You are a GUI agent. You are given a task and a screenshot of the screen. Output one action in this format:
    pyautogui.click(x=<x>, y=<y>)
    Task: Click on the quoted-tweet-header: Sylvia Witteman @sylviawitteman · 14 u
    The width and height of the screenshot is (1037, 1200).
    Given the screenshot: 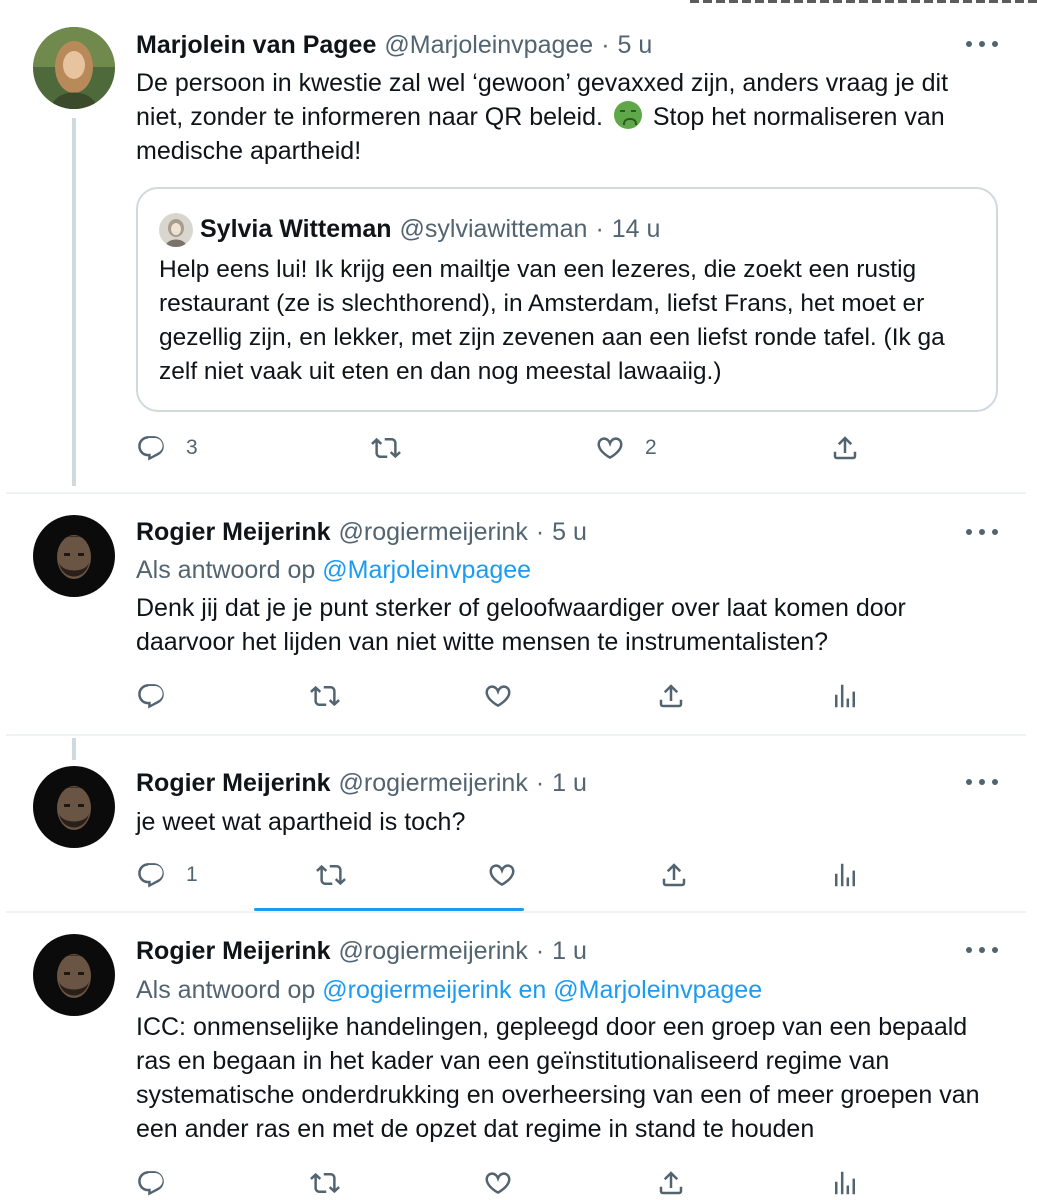 What is the action you would take?
    pyautogui.click(x=430, y=229)
    